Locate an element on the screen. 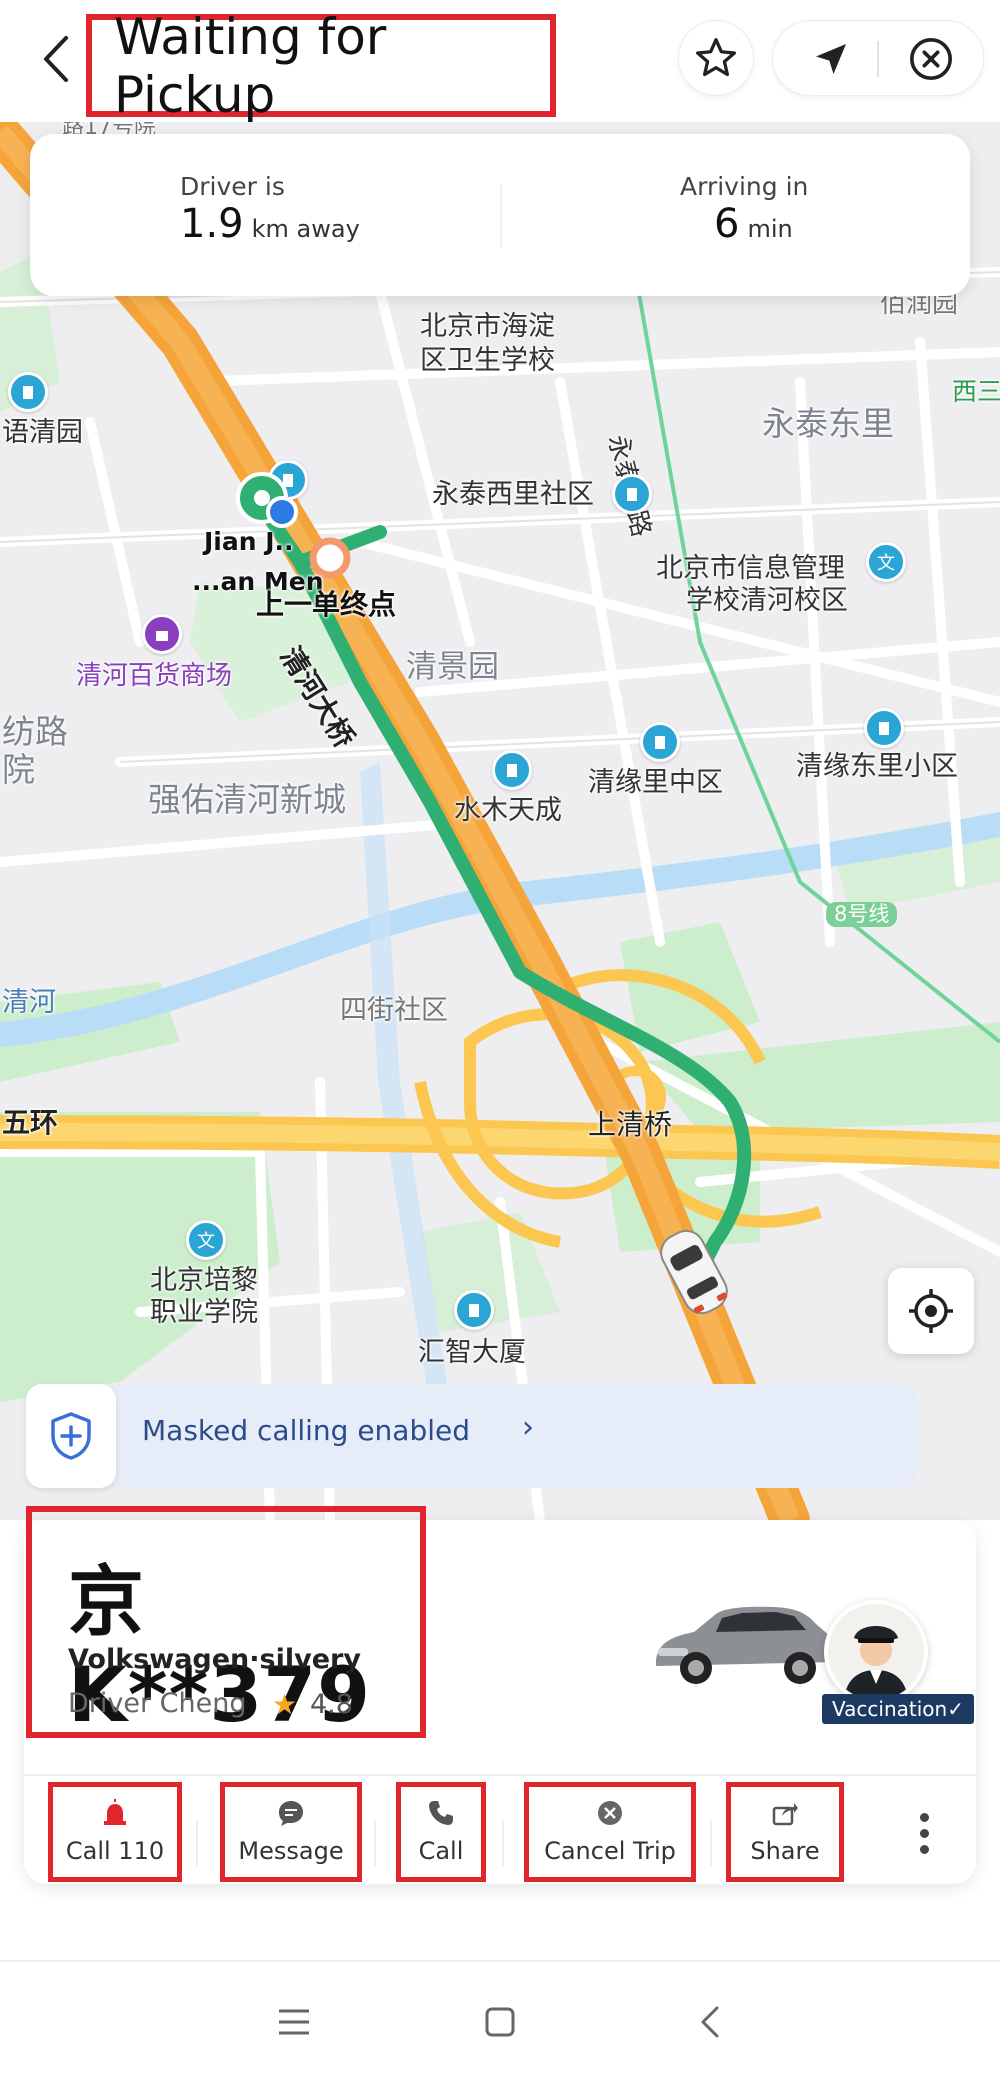 The width and height of the screenshot is (1000, 2081). map-label-fifth-ring: 五环 is located at coordinates (30, 1122).